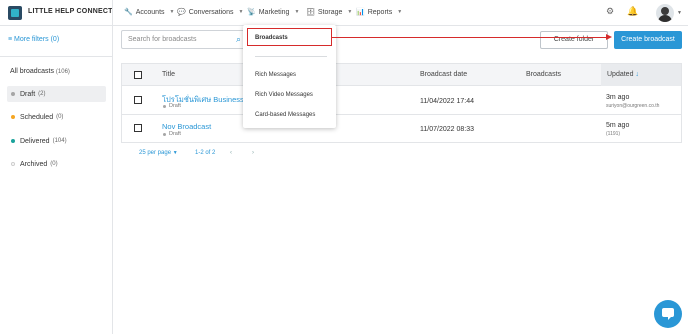  Describe the element at coordinates (112, 167) in the screenshot. I see `sidebar-divider` at that location.